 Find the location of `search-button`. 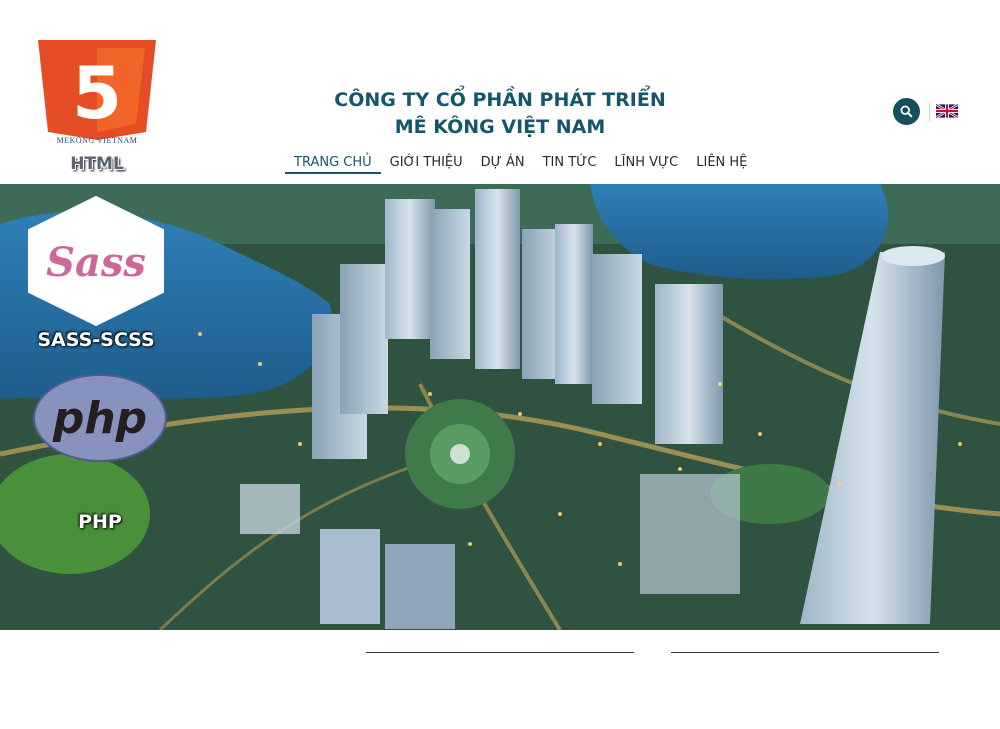

search-button is located at coordinates (906, 111).